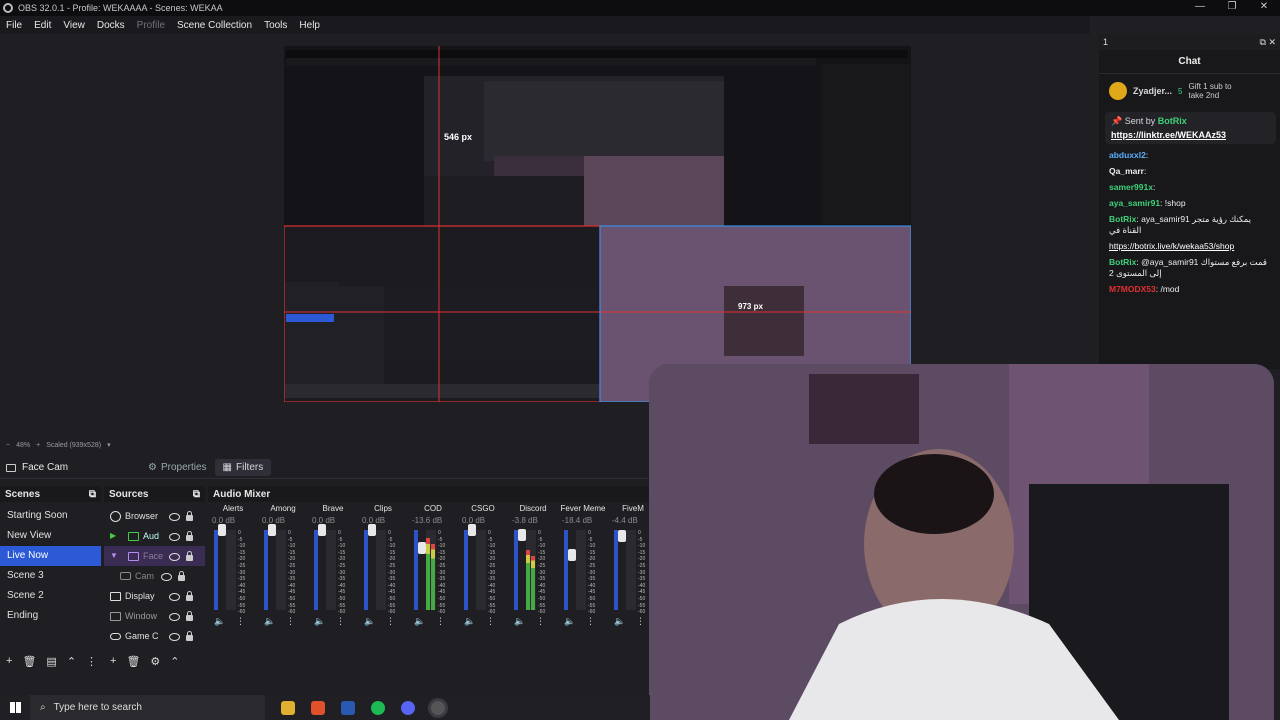 Image resolution: width=1280 pixels, height=720 pixels. Describe the element at coordinates (38, 445) in the screenshot. I see `zoom-in-icon: +` at that location.